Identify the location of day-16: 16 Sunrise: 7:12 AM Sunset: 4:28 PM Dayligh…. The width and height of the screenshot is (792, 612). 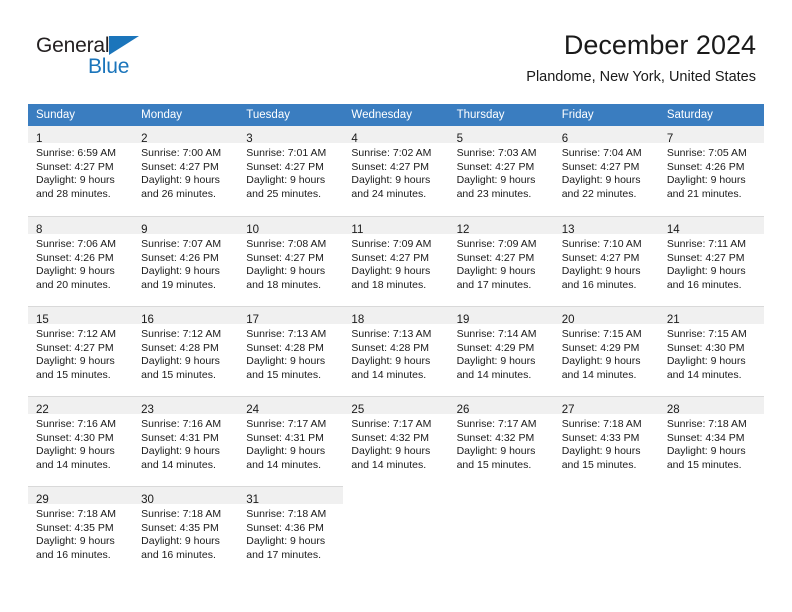
(186, 351).